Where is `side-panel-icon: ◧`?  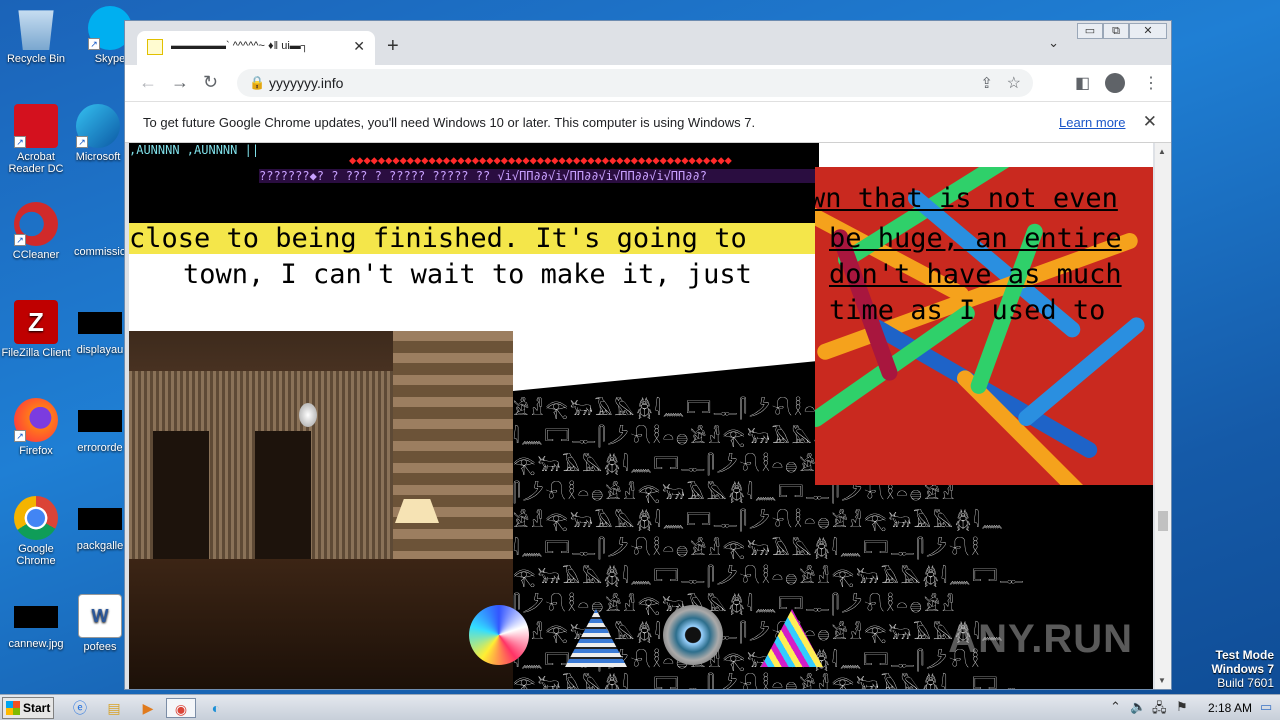 side-panel-icon: ◧ is located at coordinates (1082, 83).